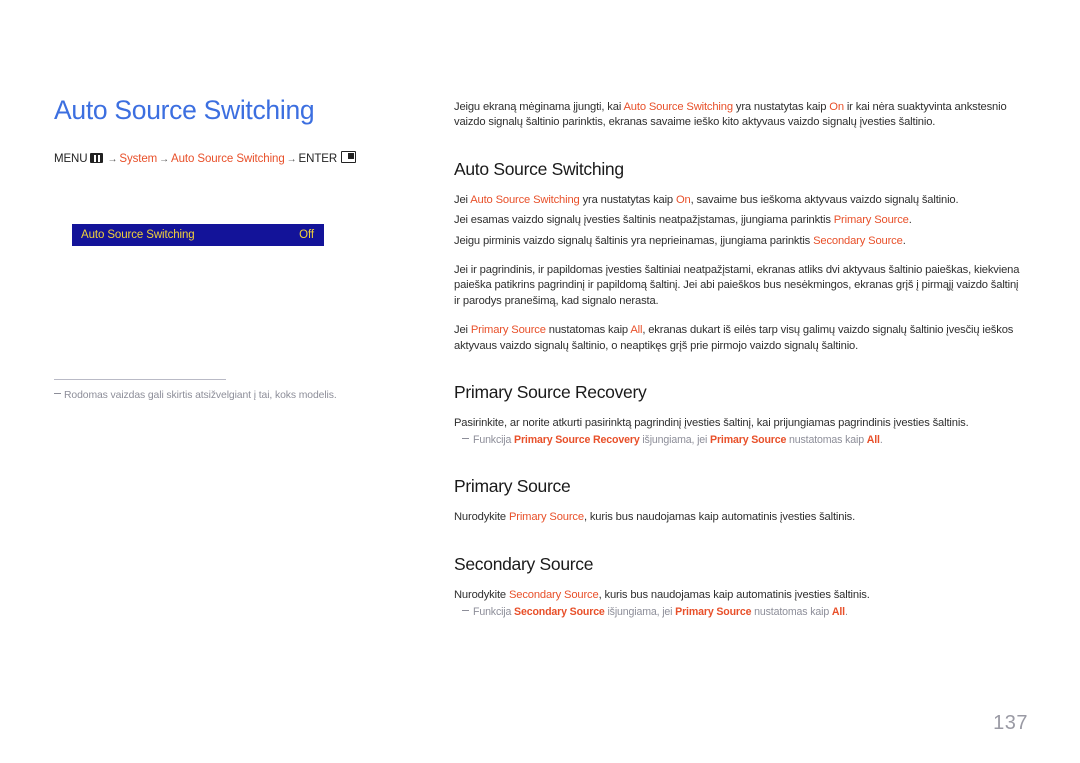 The height and width of the screenshot is (763, 1080). I want to click on breadcrumb: MENU → System → Auto Source Switching → ENTER, so click(234, 159).